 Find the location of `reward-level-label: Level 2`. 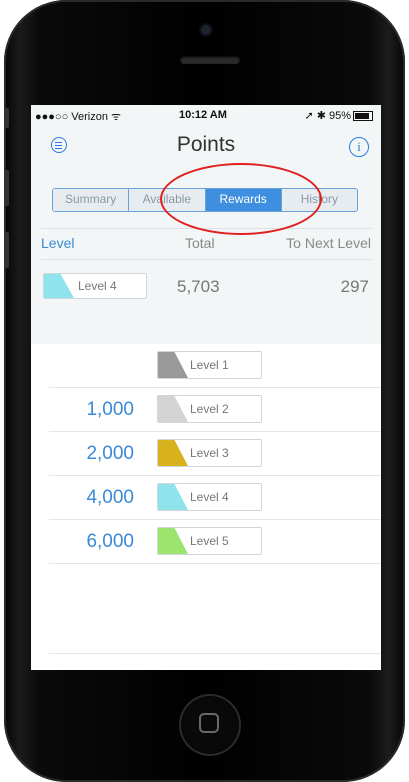

reward-level-label: Level 2 is located at coordinates (209, 409).